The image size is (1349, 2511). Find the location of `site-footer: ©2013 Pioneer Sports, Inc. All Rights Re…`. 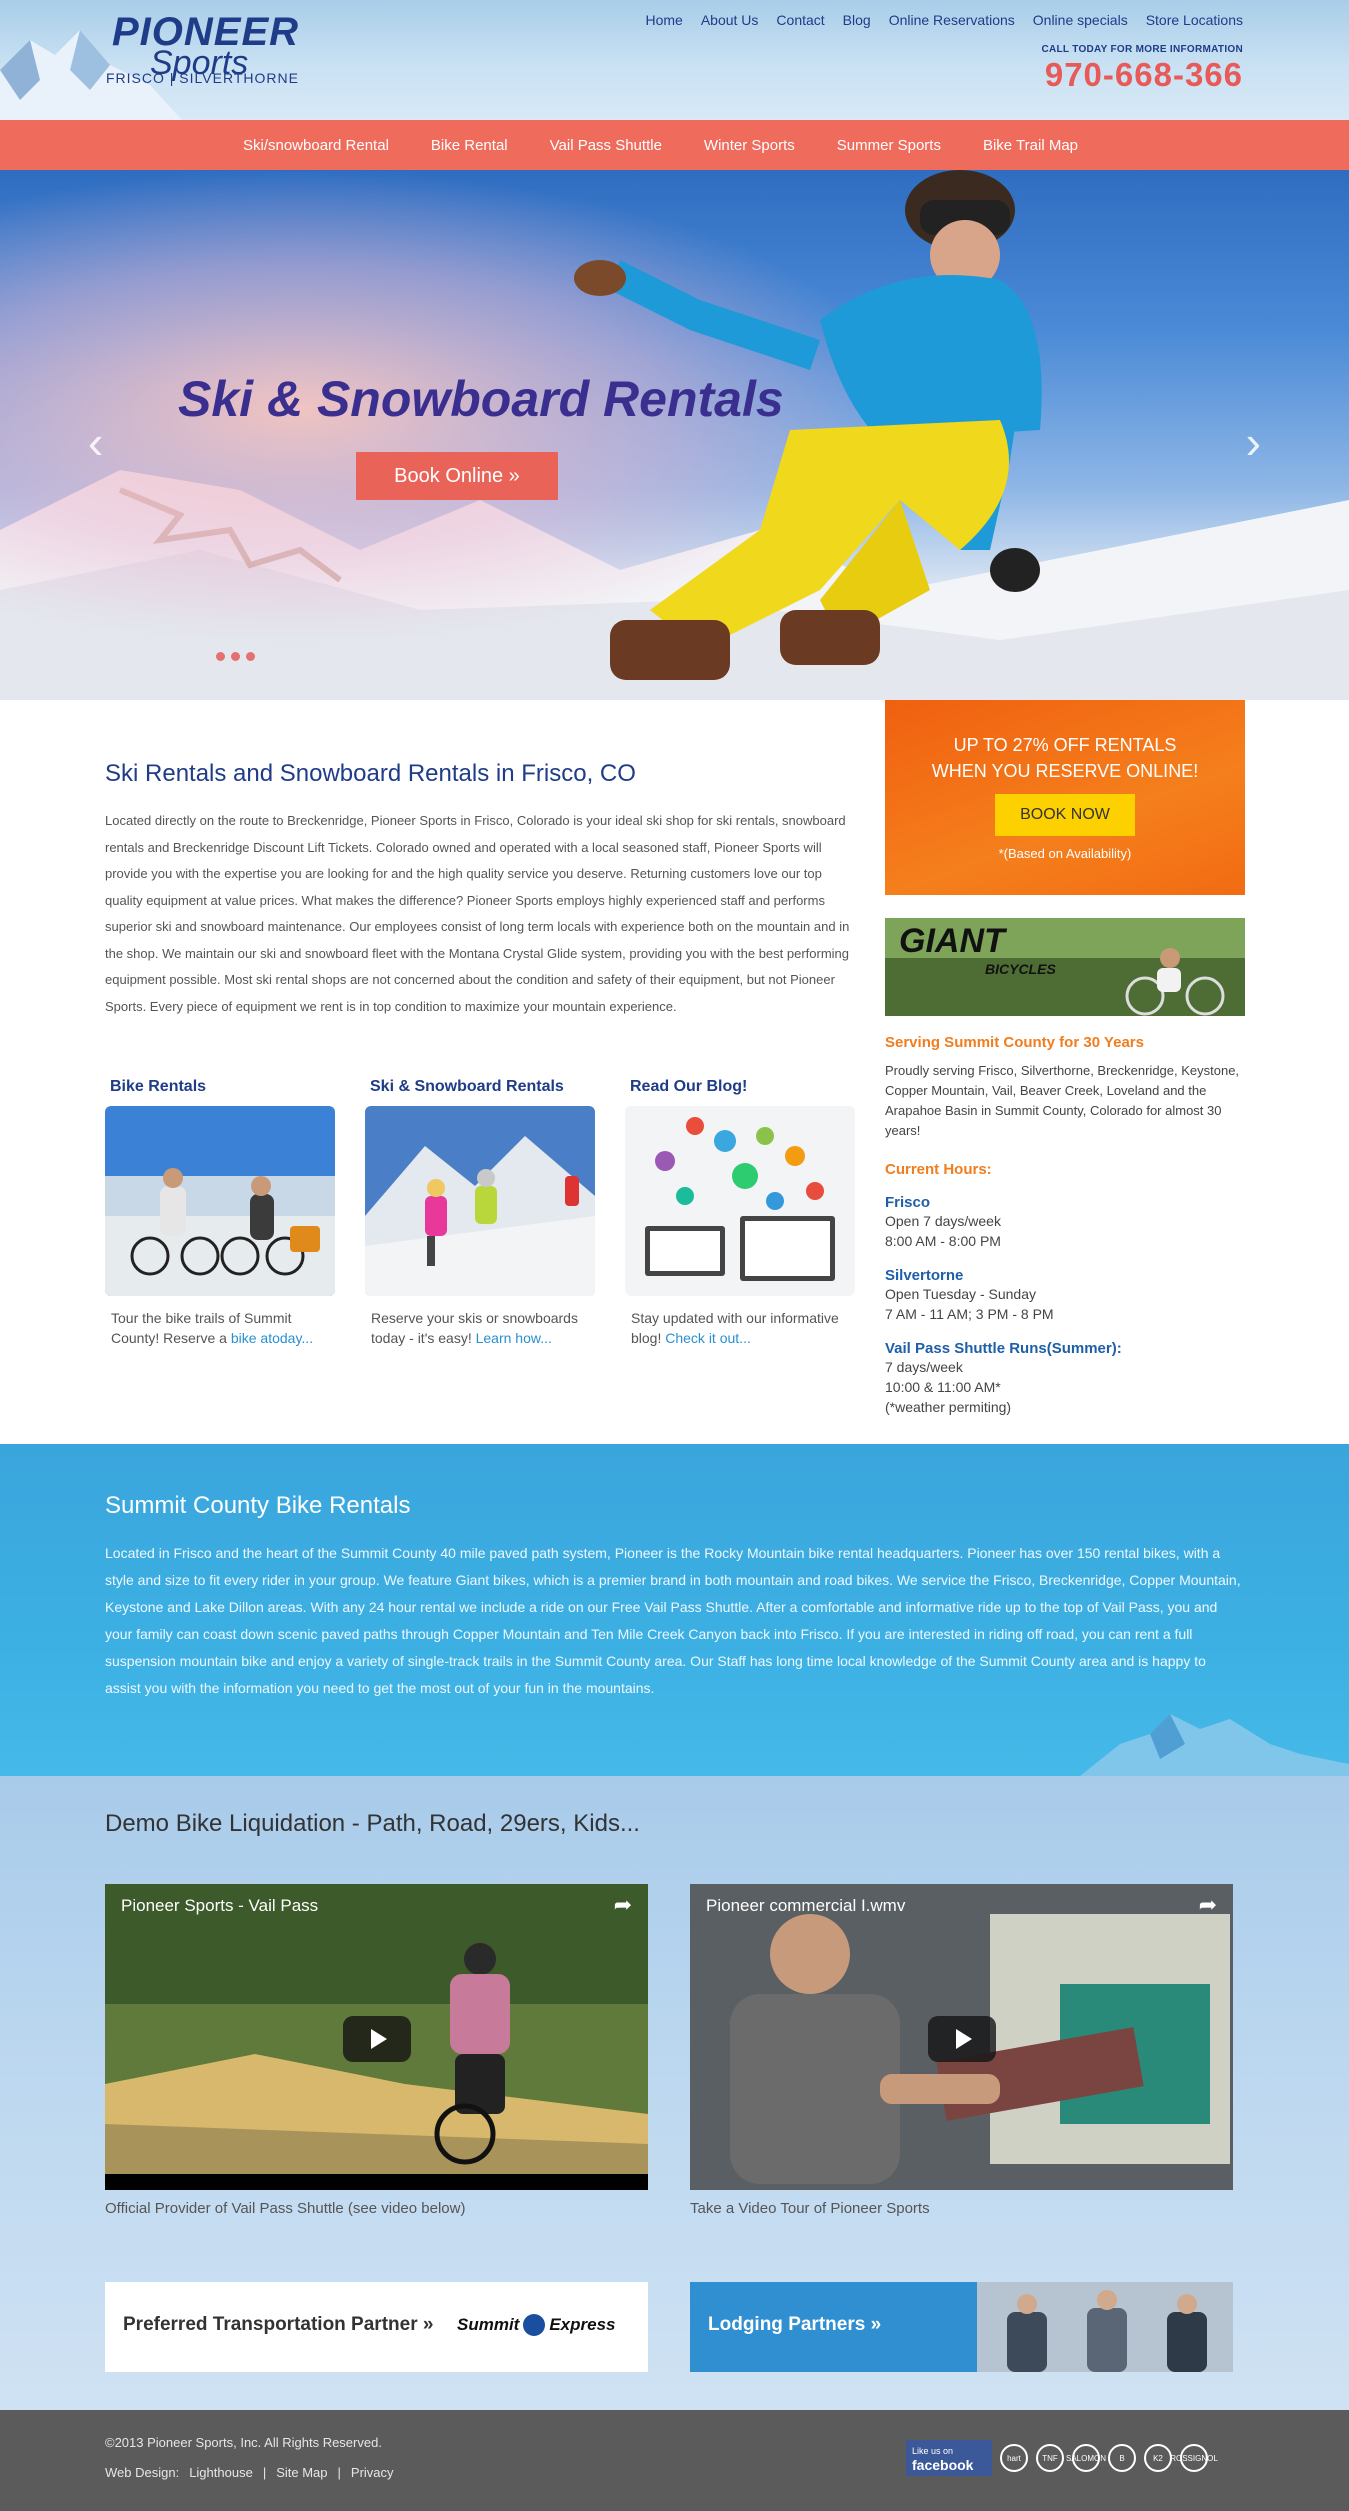

site-footer: ©2013 Pioneer Sports, Inc. All Rights Re… is located at coordinates (674, 2460).